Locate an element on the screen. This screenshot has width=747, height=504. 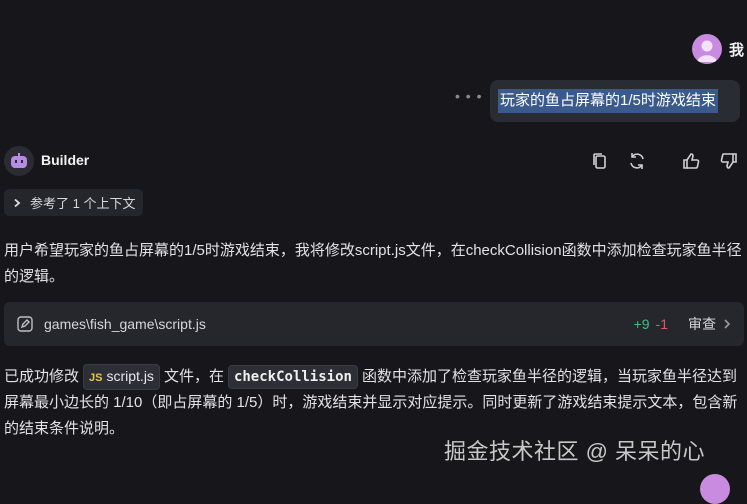
js-file-icon: JS is located at coordinates (96, 378).